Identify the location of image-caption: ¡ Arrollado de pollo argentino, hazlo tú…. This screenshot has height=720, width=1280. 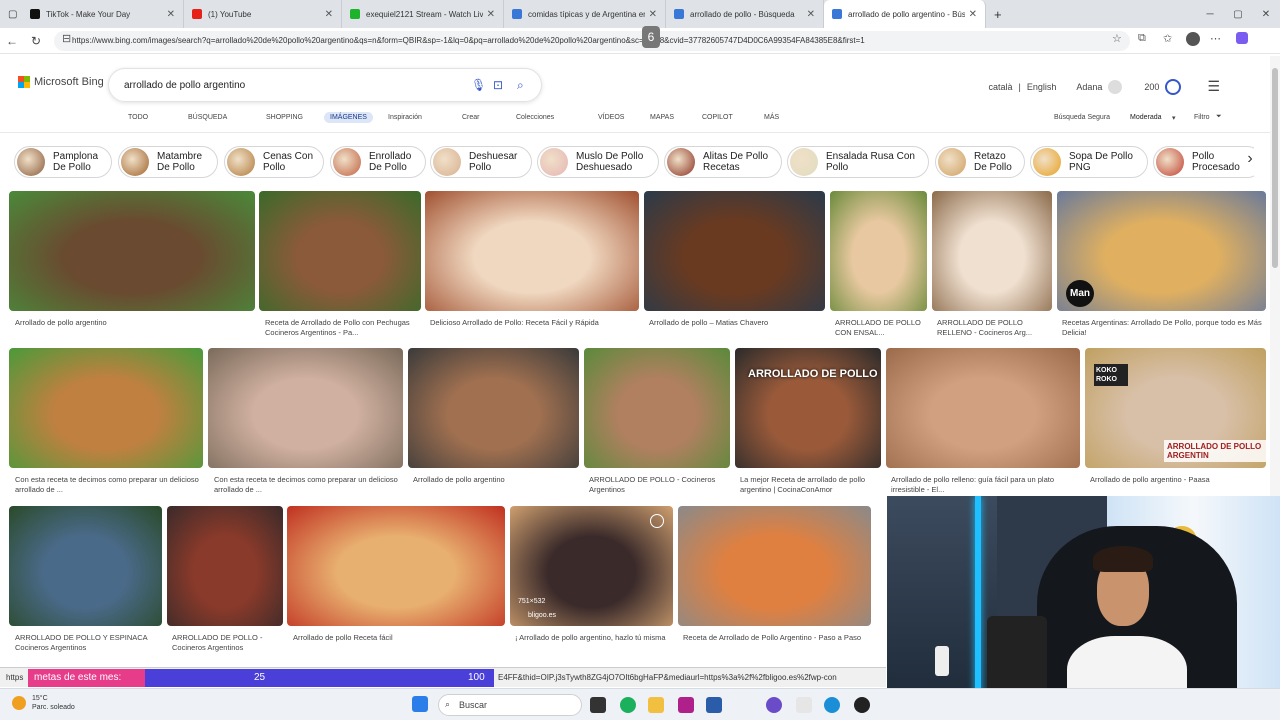
(594, 647).